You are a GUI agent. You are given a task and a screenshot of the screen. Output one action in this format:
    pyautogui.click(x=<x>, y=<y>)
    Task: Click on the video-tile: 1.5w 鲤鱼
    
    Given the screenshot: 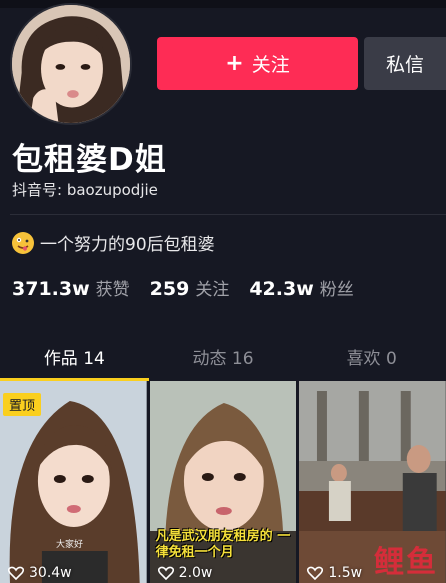 What is the action you would take?
    pyautogui.click(x=372, y=482)
    